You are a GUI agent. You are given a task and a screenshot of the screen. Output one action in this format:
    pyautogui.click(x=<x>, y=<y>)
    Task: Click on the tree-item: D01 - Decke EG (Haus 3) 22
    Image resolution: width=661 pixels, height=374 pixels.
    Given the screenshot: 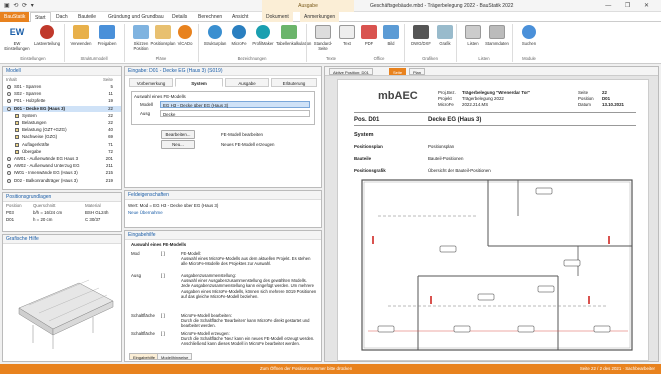 What is the action you would take?
    pyautogui.click(x=62, y=109)
    